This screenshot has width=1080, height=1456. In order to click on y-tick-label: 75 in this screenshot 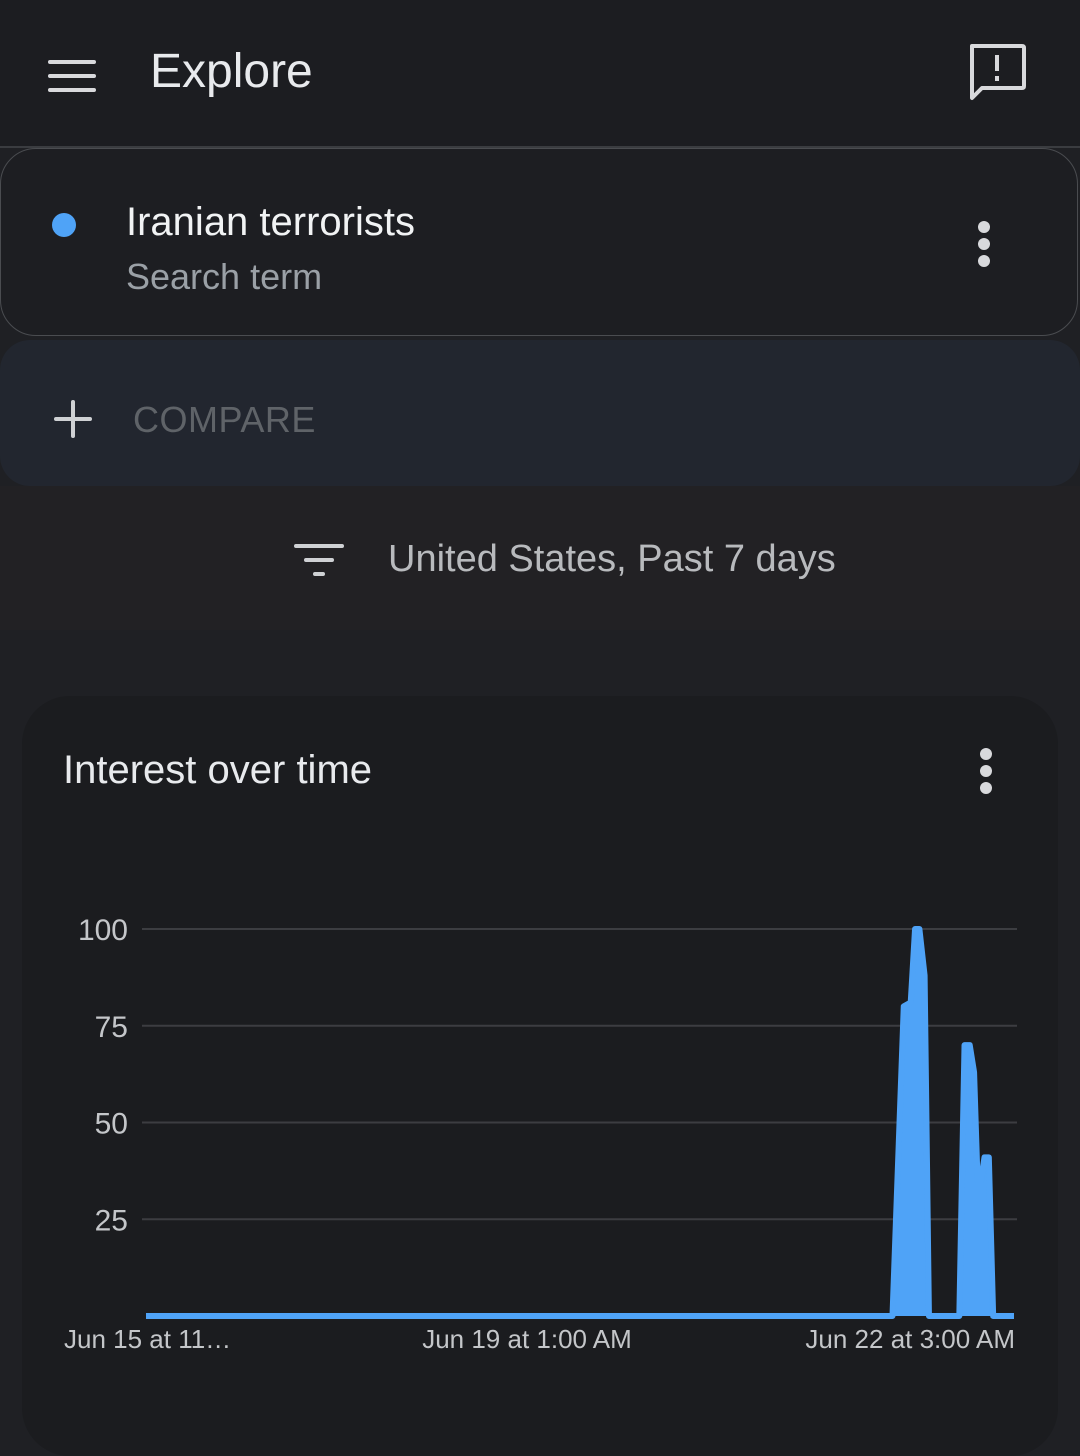, I will do `click(111, 1027)`.